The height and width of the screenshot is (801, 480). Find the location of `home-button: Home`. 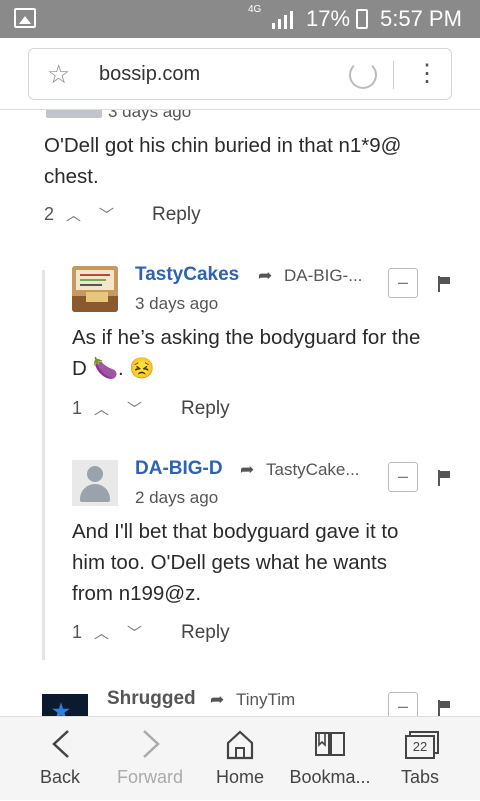

home-button: Home is located at coordinates (240, 759).